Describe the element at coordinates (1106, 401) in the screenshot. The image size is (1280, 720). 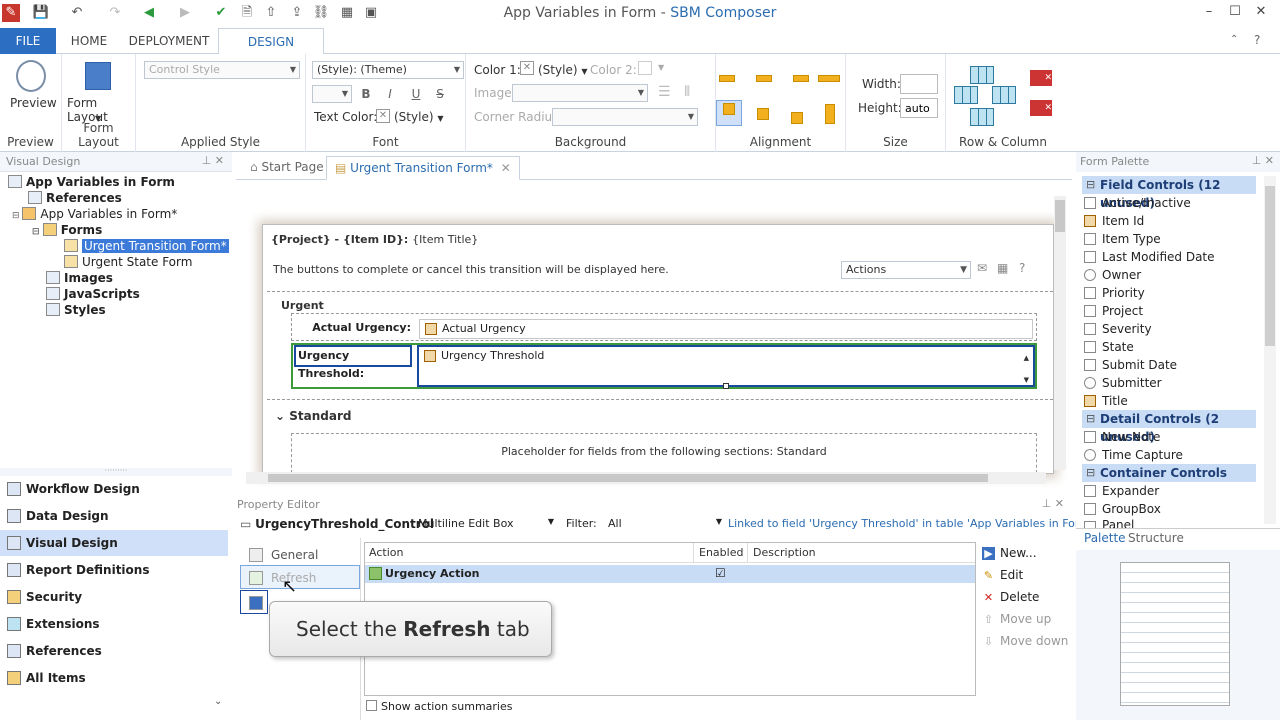
I see `palette-item: Title` at that location.